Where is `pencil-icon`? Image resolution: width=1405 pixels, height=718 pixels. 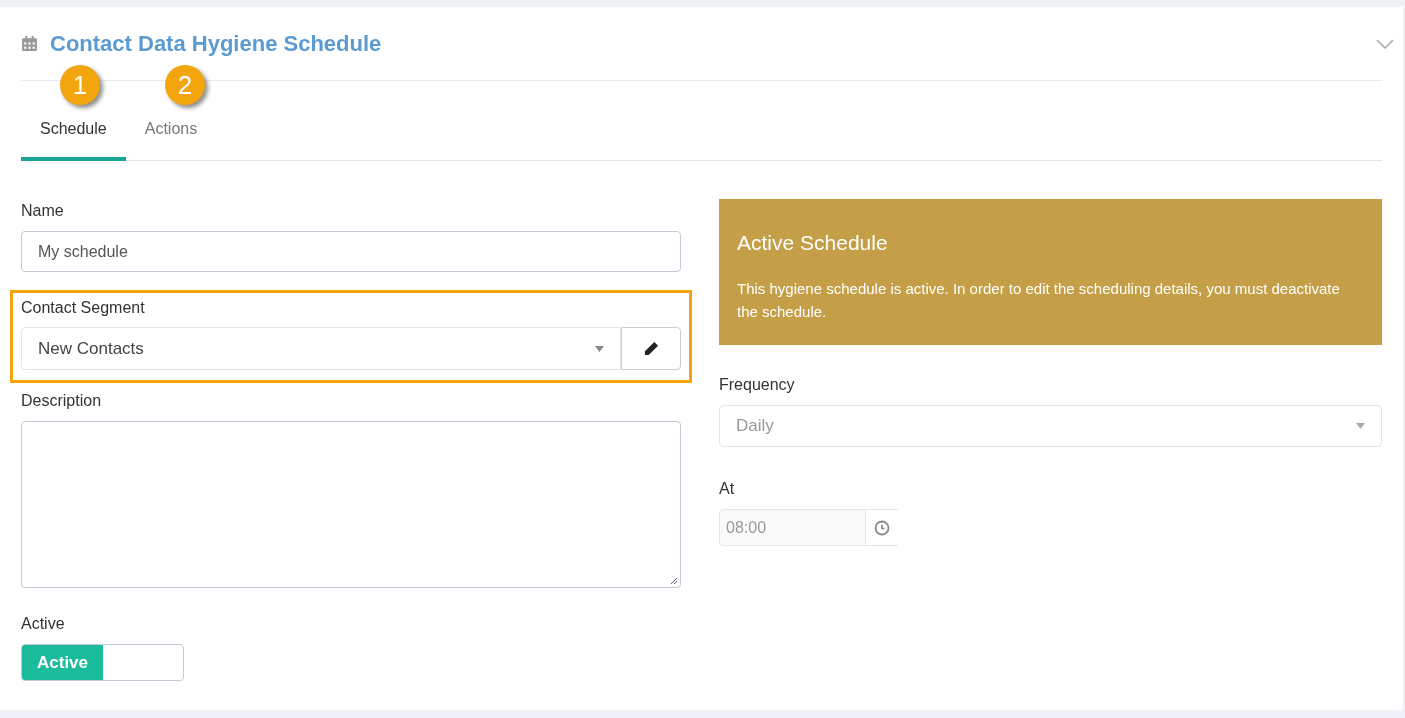
pencil-icon is located at coordinates (651, 348).